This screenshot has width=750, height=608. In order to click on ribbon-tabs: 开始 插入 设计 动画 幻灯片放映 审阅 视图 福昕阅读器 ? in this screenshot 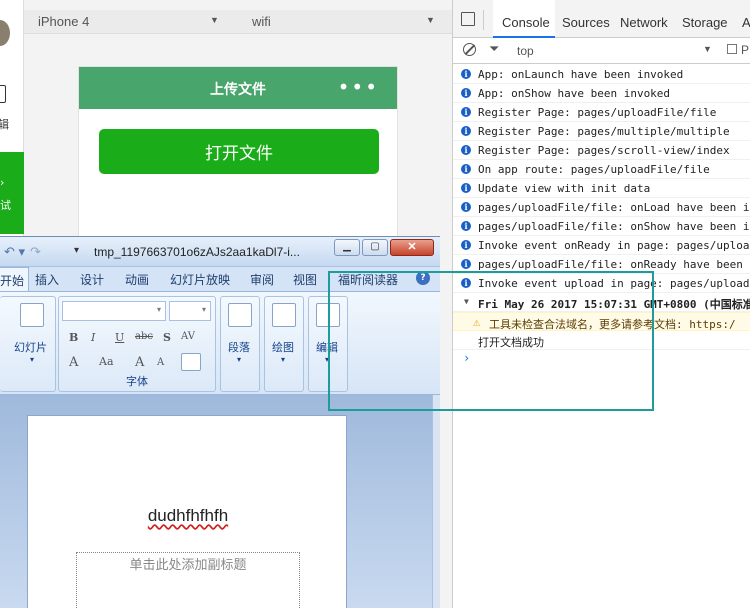, I will do `click(220, 279)`.